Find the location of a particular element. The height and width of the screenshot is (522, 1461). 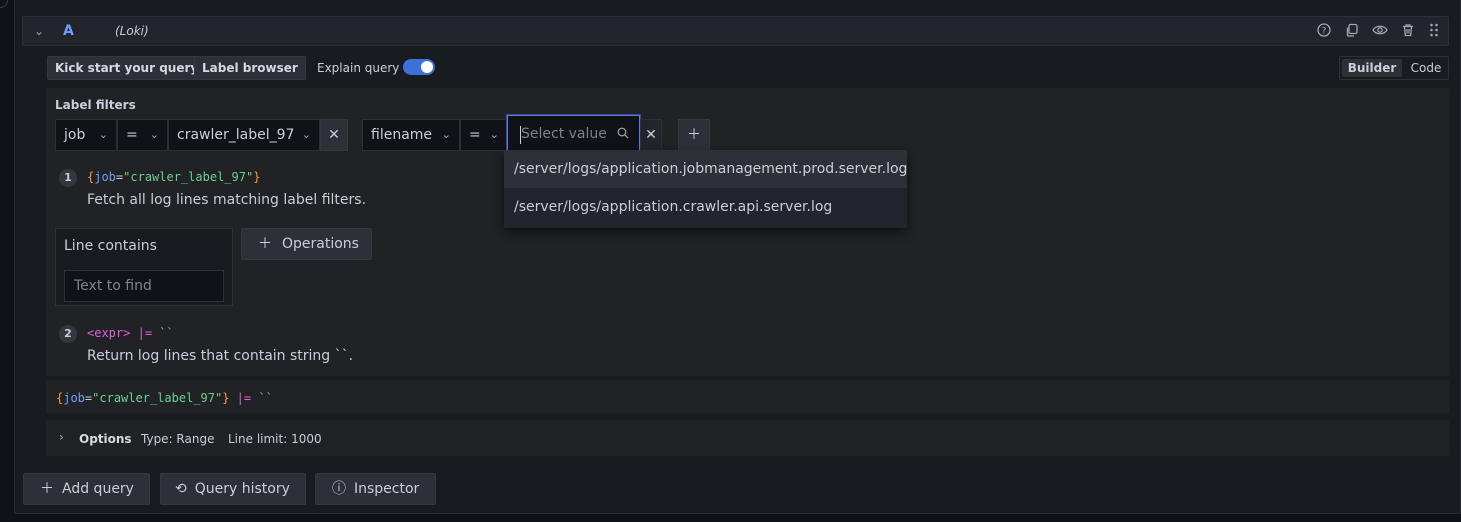

step2-description: Return log lines that contain string ``. is located at coordinates (220, 356).